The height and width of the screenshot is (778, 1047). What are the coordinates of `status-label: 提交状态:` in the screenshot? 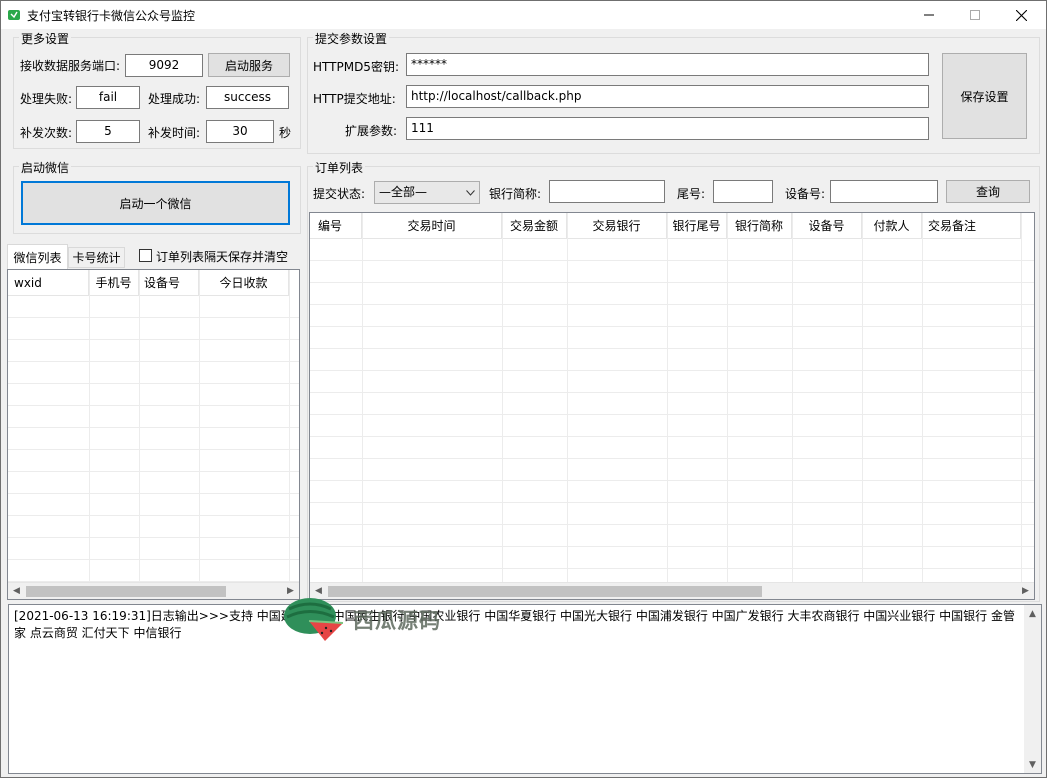 It's located at (339, 194).